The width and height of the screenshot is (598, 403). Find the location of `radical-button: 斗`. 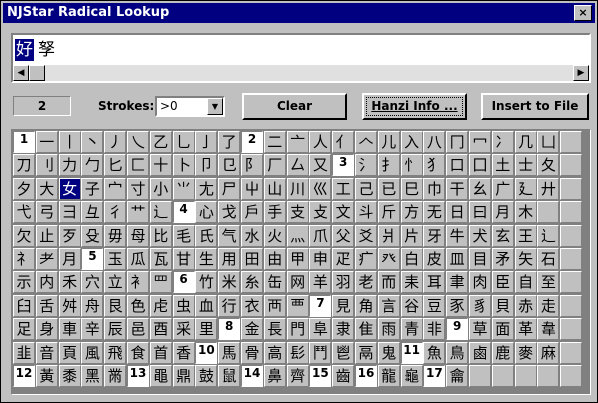

radical-button: 斗 is located at coordinates (366, 212).